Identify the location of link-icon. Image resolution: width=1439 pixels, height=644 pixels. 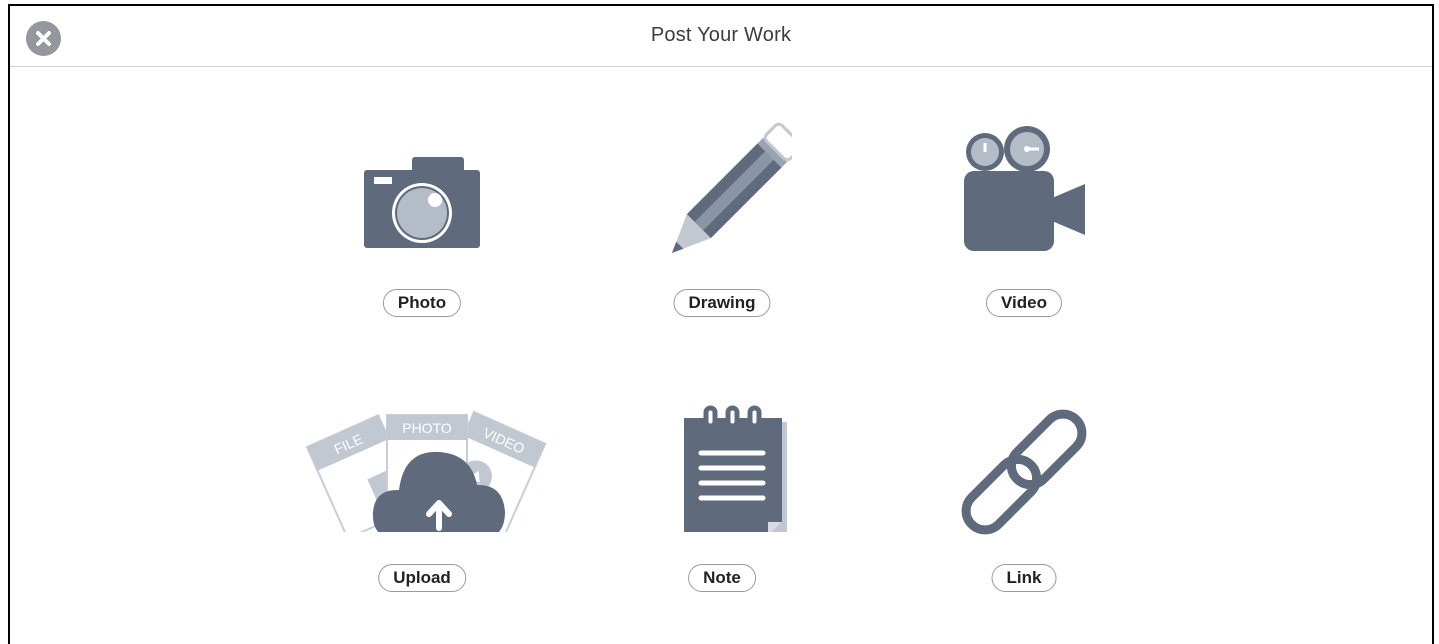
(1024, 472).